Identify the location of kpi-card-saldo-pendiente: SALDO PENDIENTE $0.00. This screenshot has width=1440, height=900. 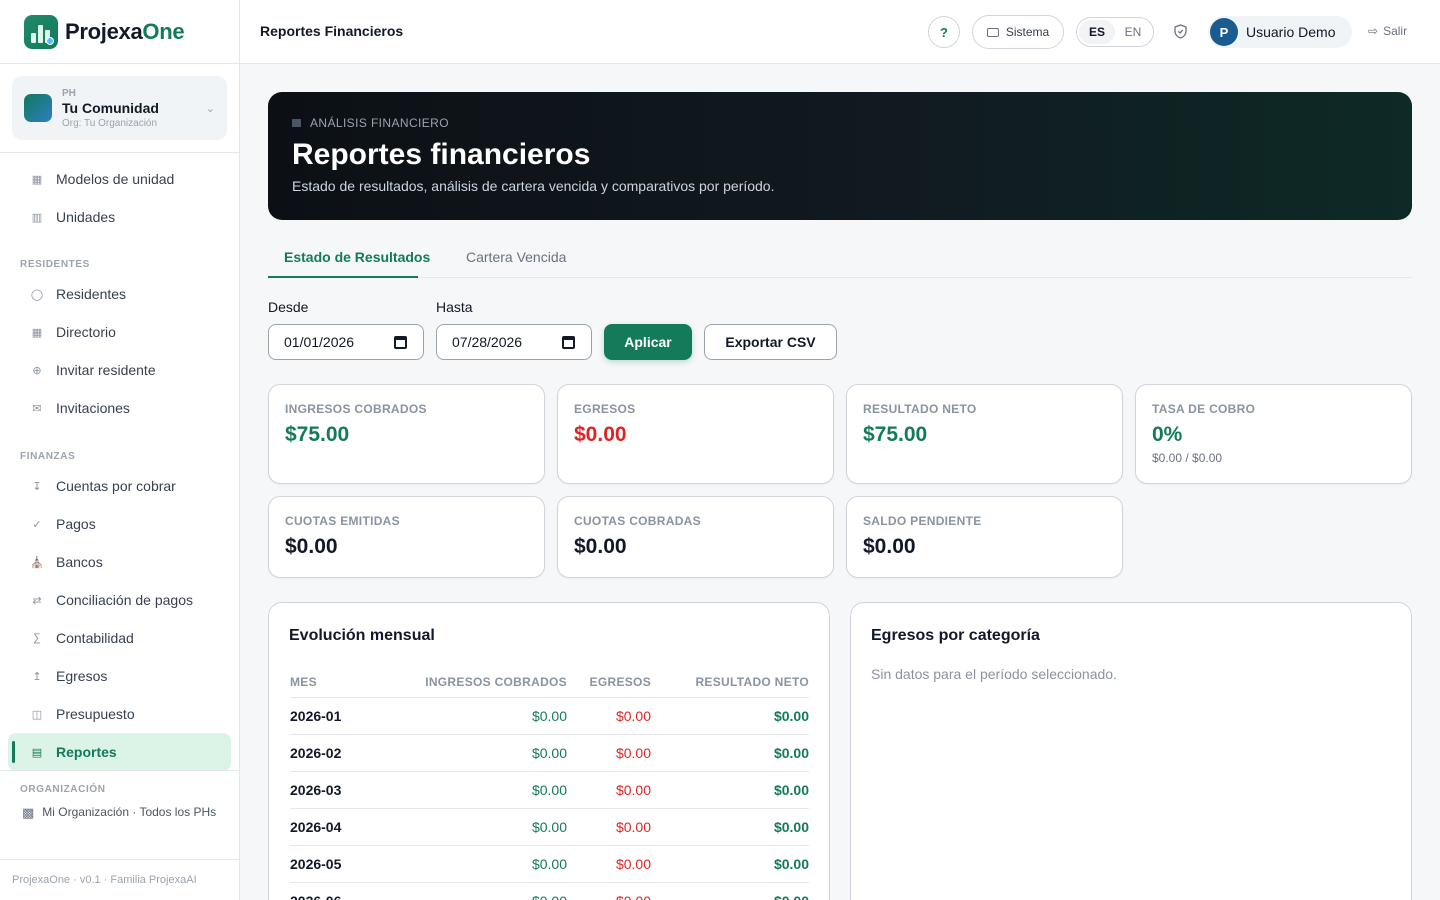
(984, 537).